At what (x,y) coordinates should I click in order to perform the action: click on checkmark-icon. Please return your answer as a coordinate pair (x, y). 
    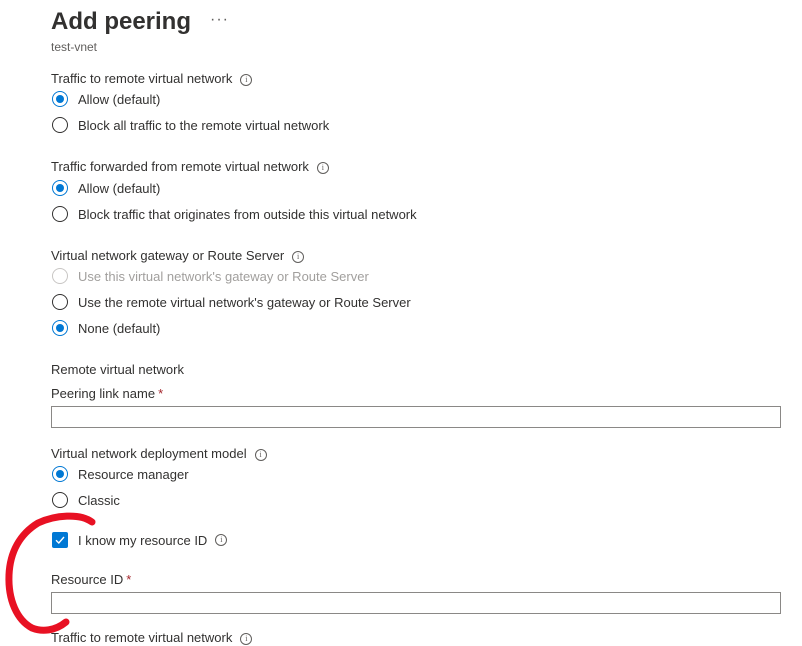
    Looking at the image, I should click on (60, 540).